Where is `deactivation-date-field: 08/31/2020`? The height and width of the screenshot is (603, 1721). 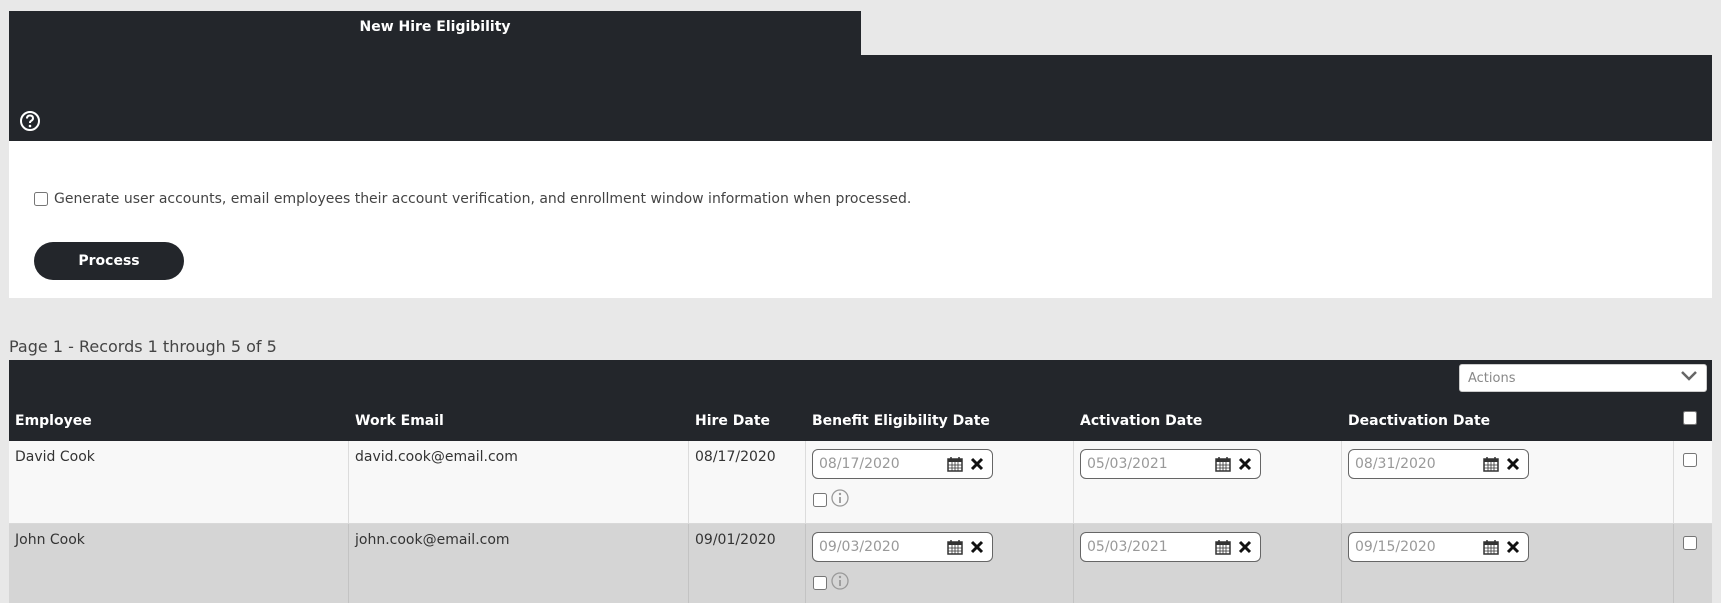
deactivation-date-field: 08/31/2020 is located at coordinates (1438, 464).